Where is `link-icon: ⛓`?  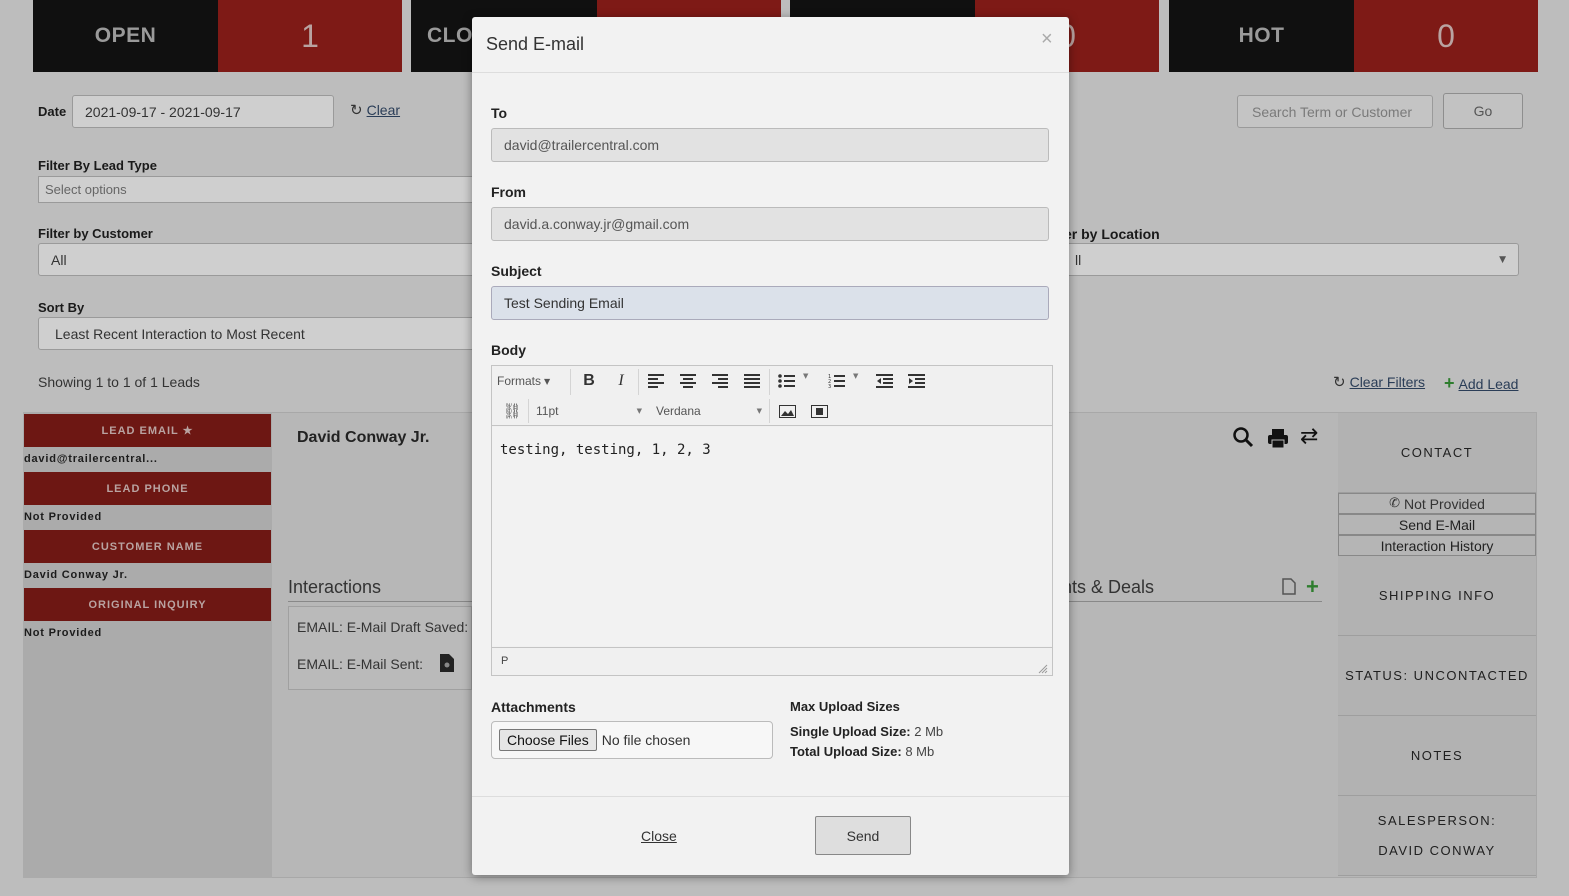
link-icon: ⛓ is located at coordinates (512, 411).